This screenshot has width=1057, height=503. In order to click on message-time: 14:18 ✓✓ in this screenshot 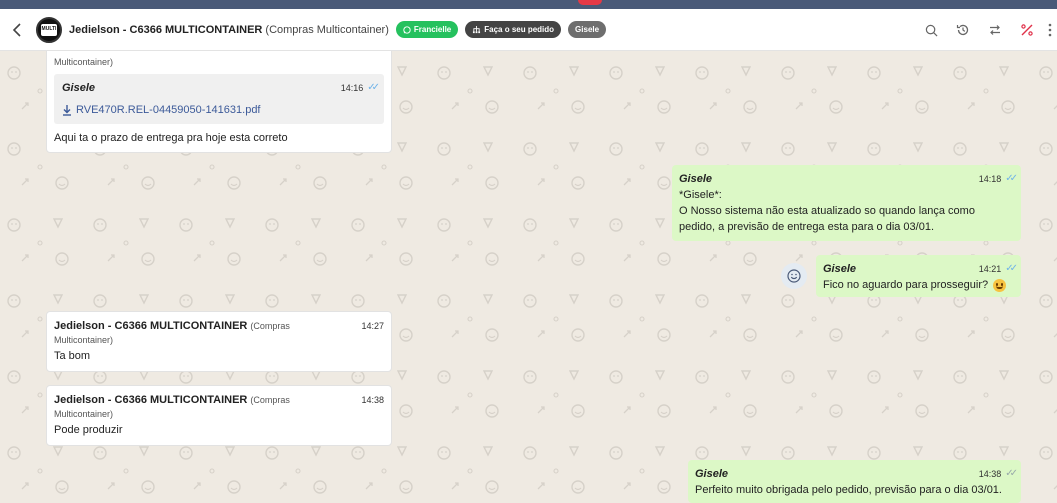, I will do `click(998, 179)`.